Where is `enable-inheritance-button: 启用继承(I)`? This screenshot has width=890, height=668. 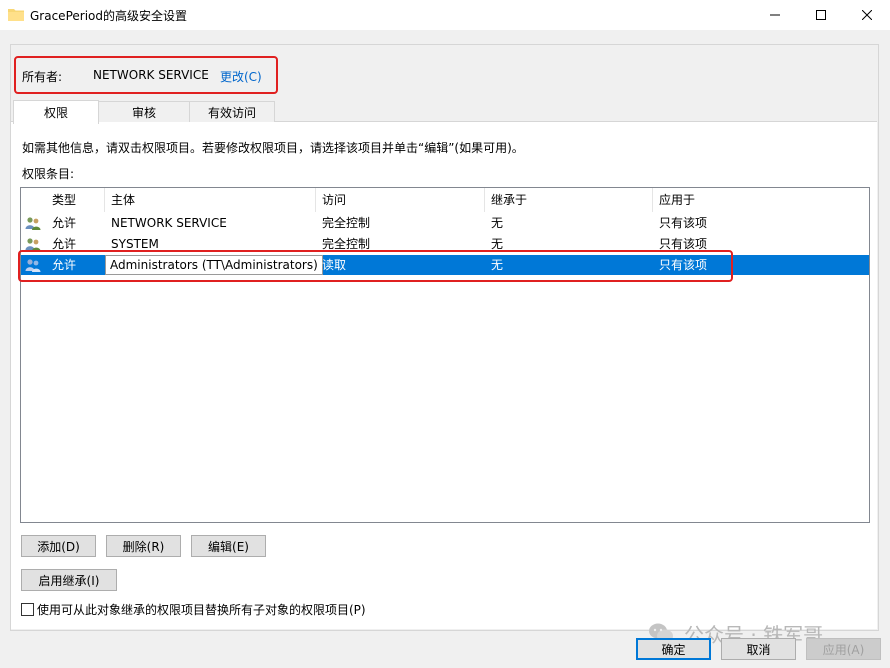 enable-inheritance-button: 启用继承(I) is located at coordinates (69, 580).